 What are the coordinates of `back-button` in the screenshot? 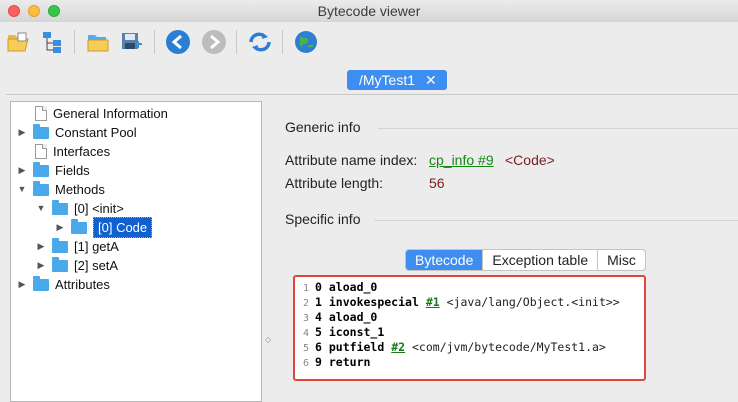 It's located at (178, 42).